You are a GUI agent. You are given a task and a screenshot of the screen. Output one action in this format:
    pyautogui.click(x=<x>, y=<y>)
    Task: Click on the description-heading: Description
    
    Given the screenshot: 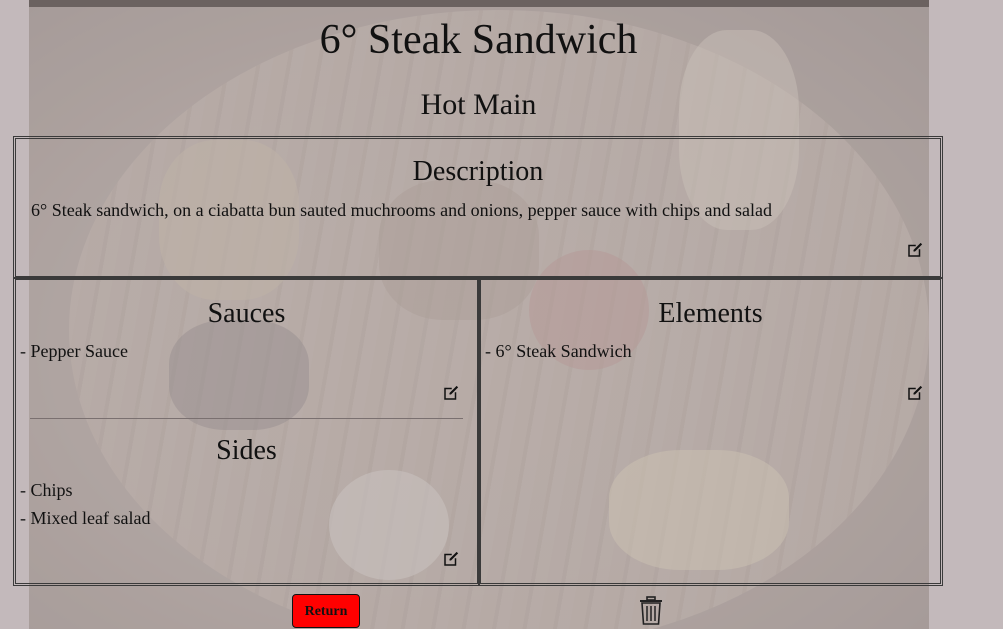 What is the action you would take?
    pyautogui.click(x=478, y=171)
    